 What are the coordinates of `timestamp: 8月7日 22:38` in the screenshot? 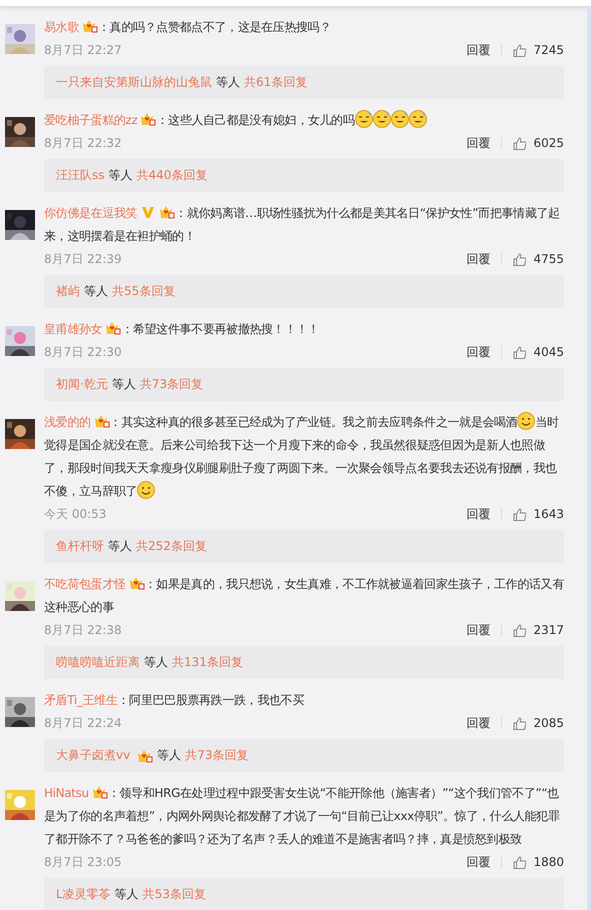 It's located at (83, 630).